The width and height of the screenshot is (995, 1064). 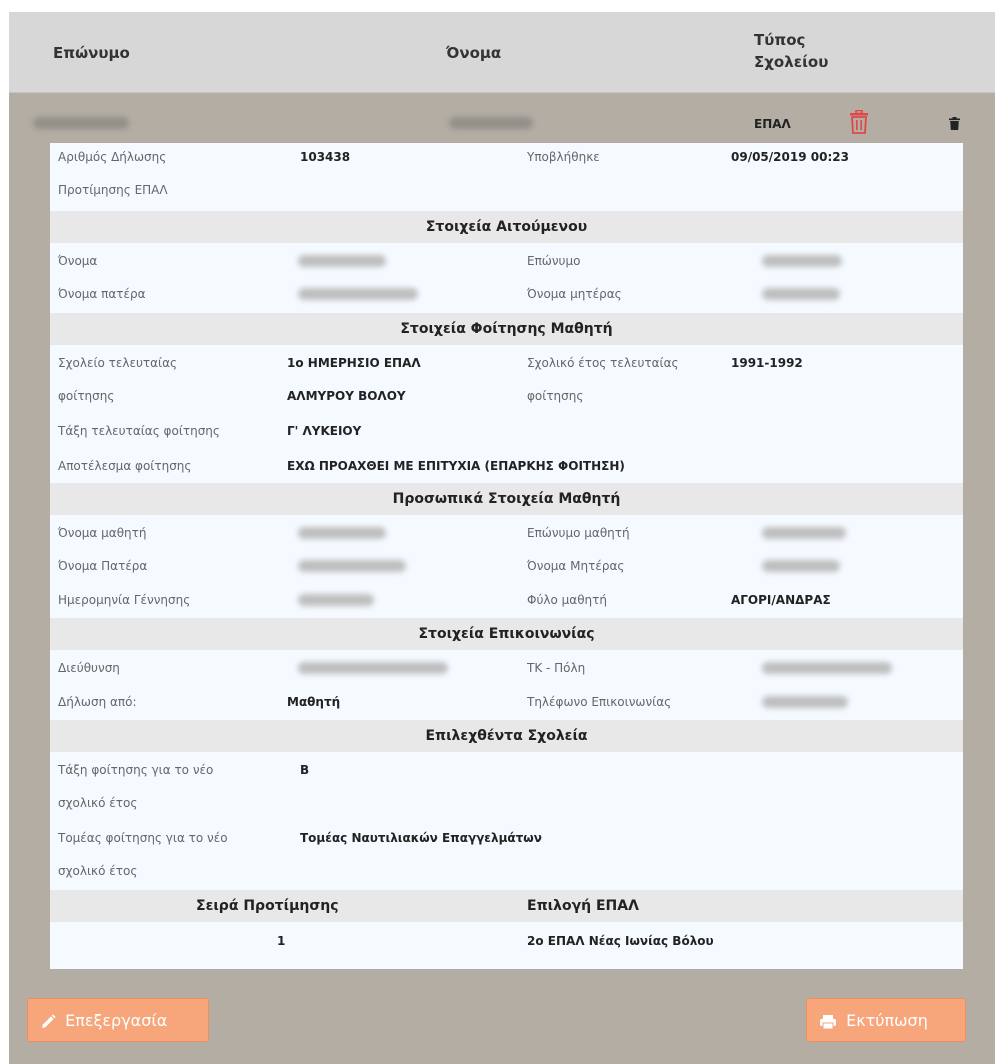 What do you see at coordinates (305, 770) in the screenshot?
I see `new-class-value: Β` at bounding box center [305, 770].